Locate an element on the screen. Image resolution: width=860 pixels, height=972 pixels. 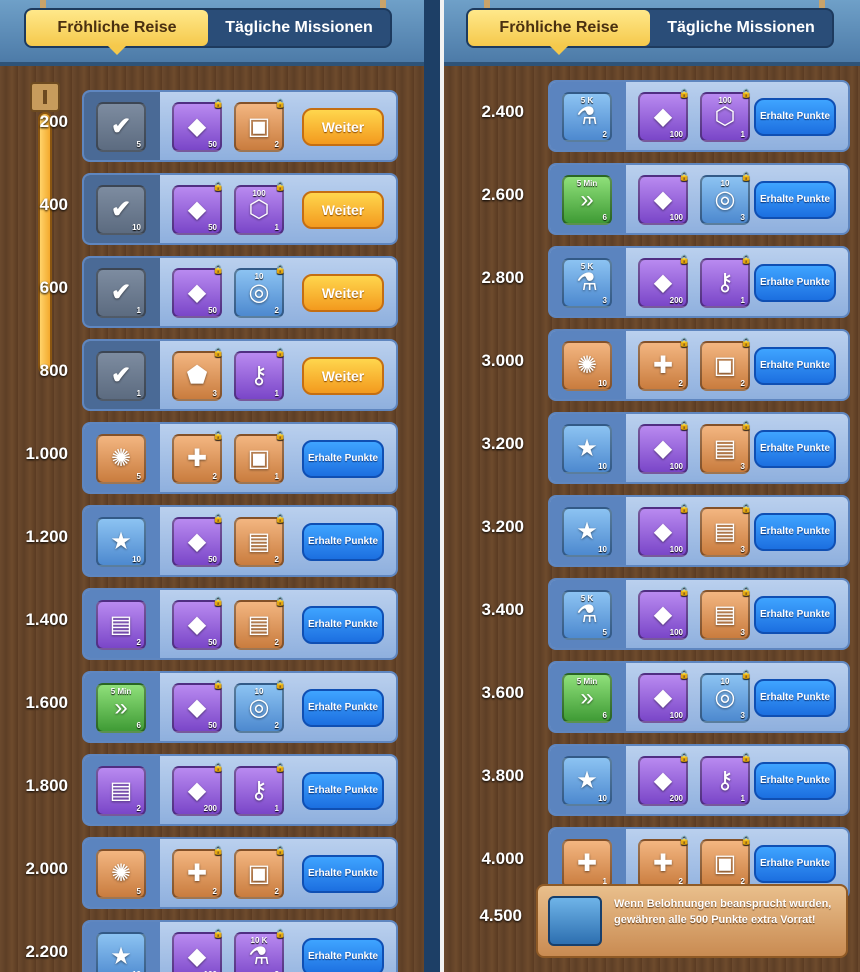
potion-icon: ⚗ 5 K 5 is located at coordinates (587, 615).